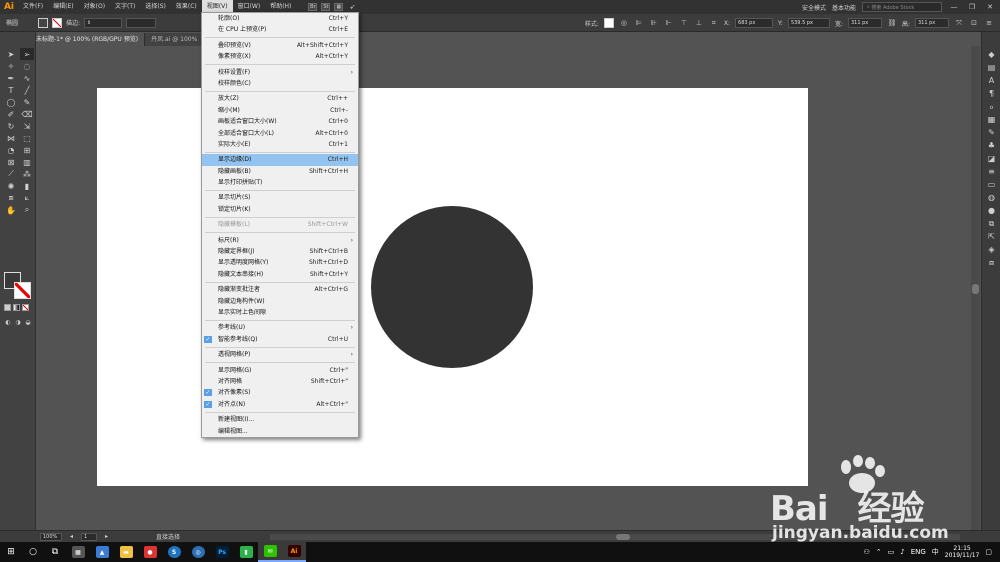 The image size is (1000, 562). What do you see at coordinates (141, 22) in the screenshot?
I see `variable-width-profile` at bounding box center [141, 22].